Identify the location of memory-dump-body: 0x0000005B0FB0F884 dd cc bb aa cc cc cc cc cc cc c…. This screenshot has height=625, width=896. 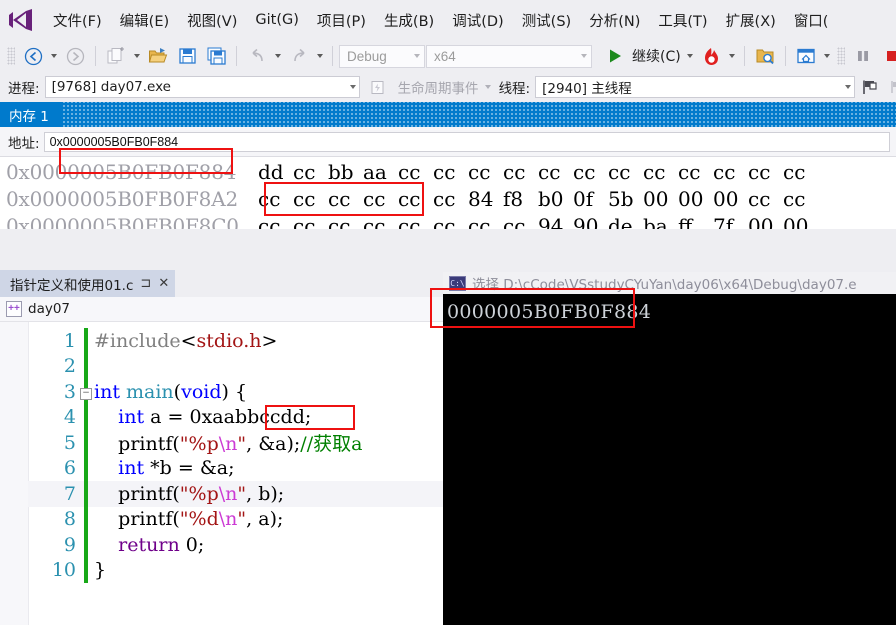
(448, 193).